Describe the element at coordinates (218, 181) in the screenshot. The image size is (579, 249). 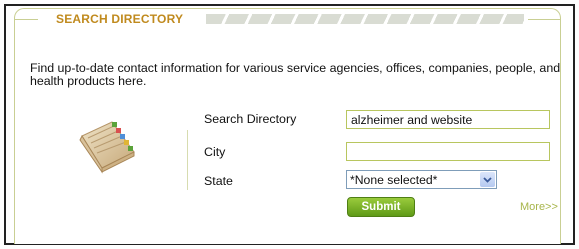
I see `state-label: State` at that location.